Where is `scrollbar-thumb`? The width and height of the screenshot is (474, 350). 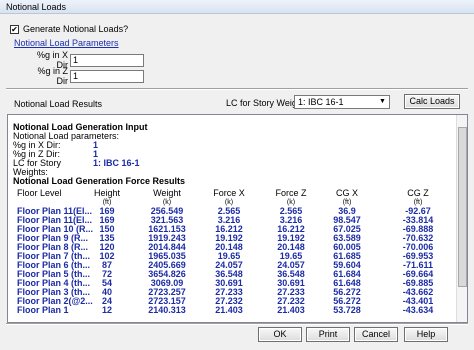 scrollbar-thumb is located at coordinates (462, 207).